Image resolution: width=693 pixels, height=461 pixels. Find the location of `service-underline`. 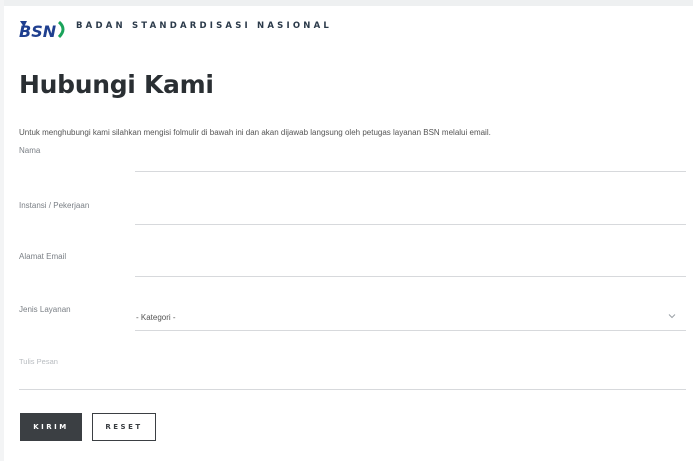

service-underline is located at coordinates (410, 330).